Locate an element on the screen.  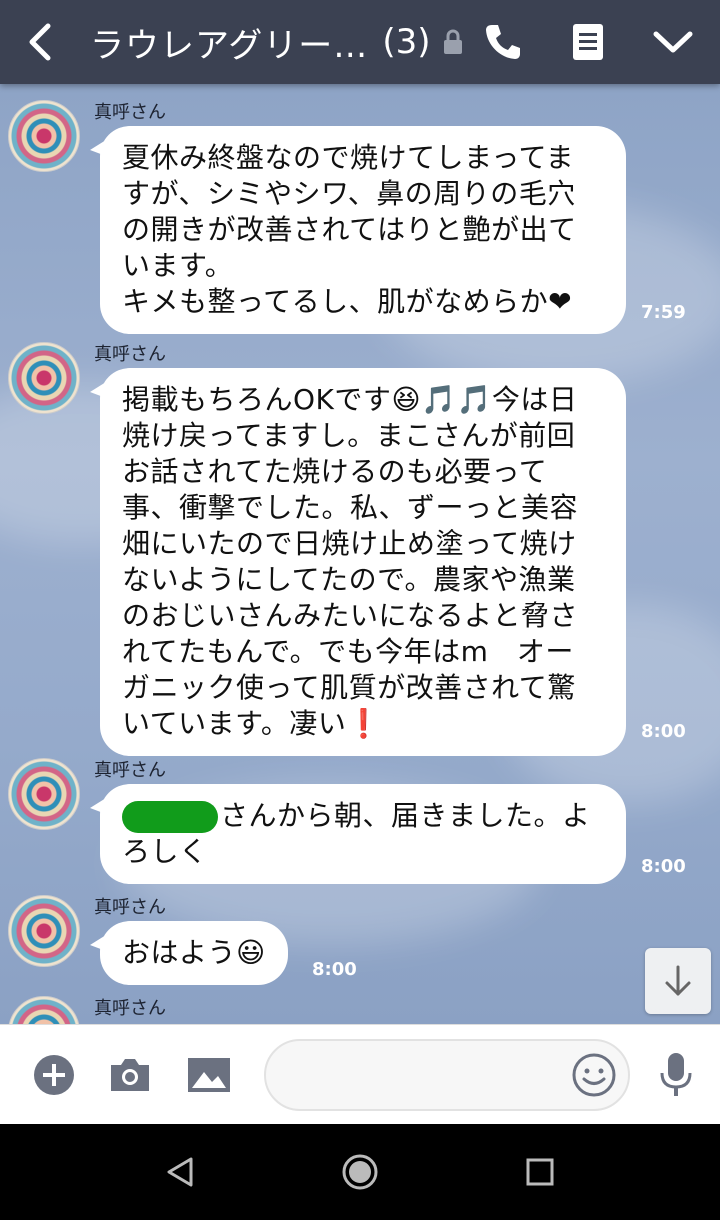
scroll-to-bottom-button is located at coordinates (678, 981).